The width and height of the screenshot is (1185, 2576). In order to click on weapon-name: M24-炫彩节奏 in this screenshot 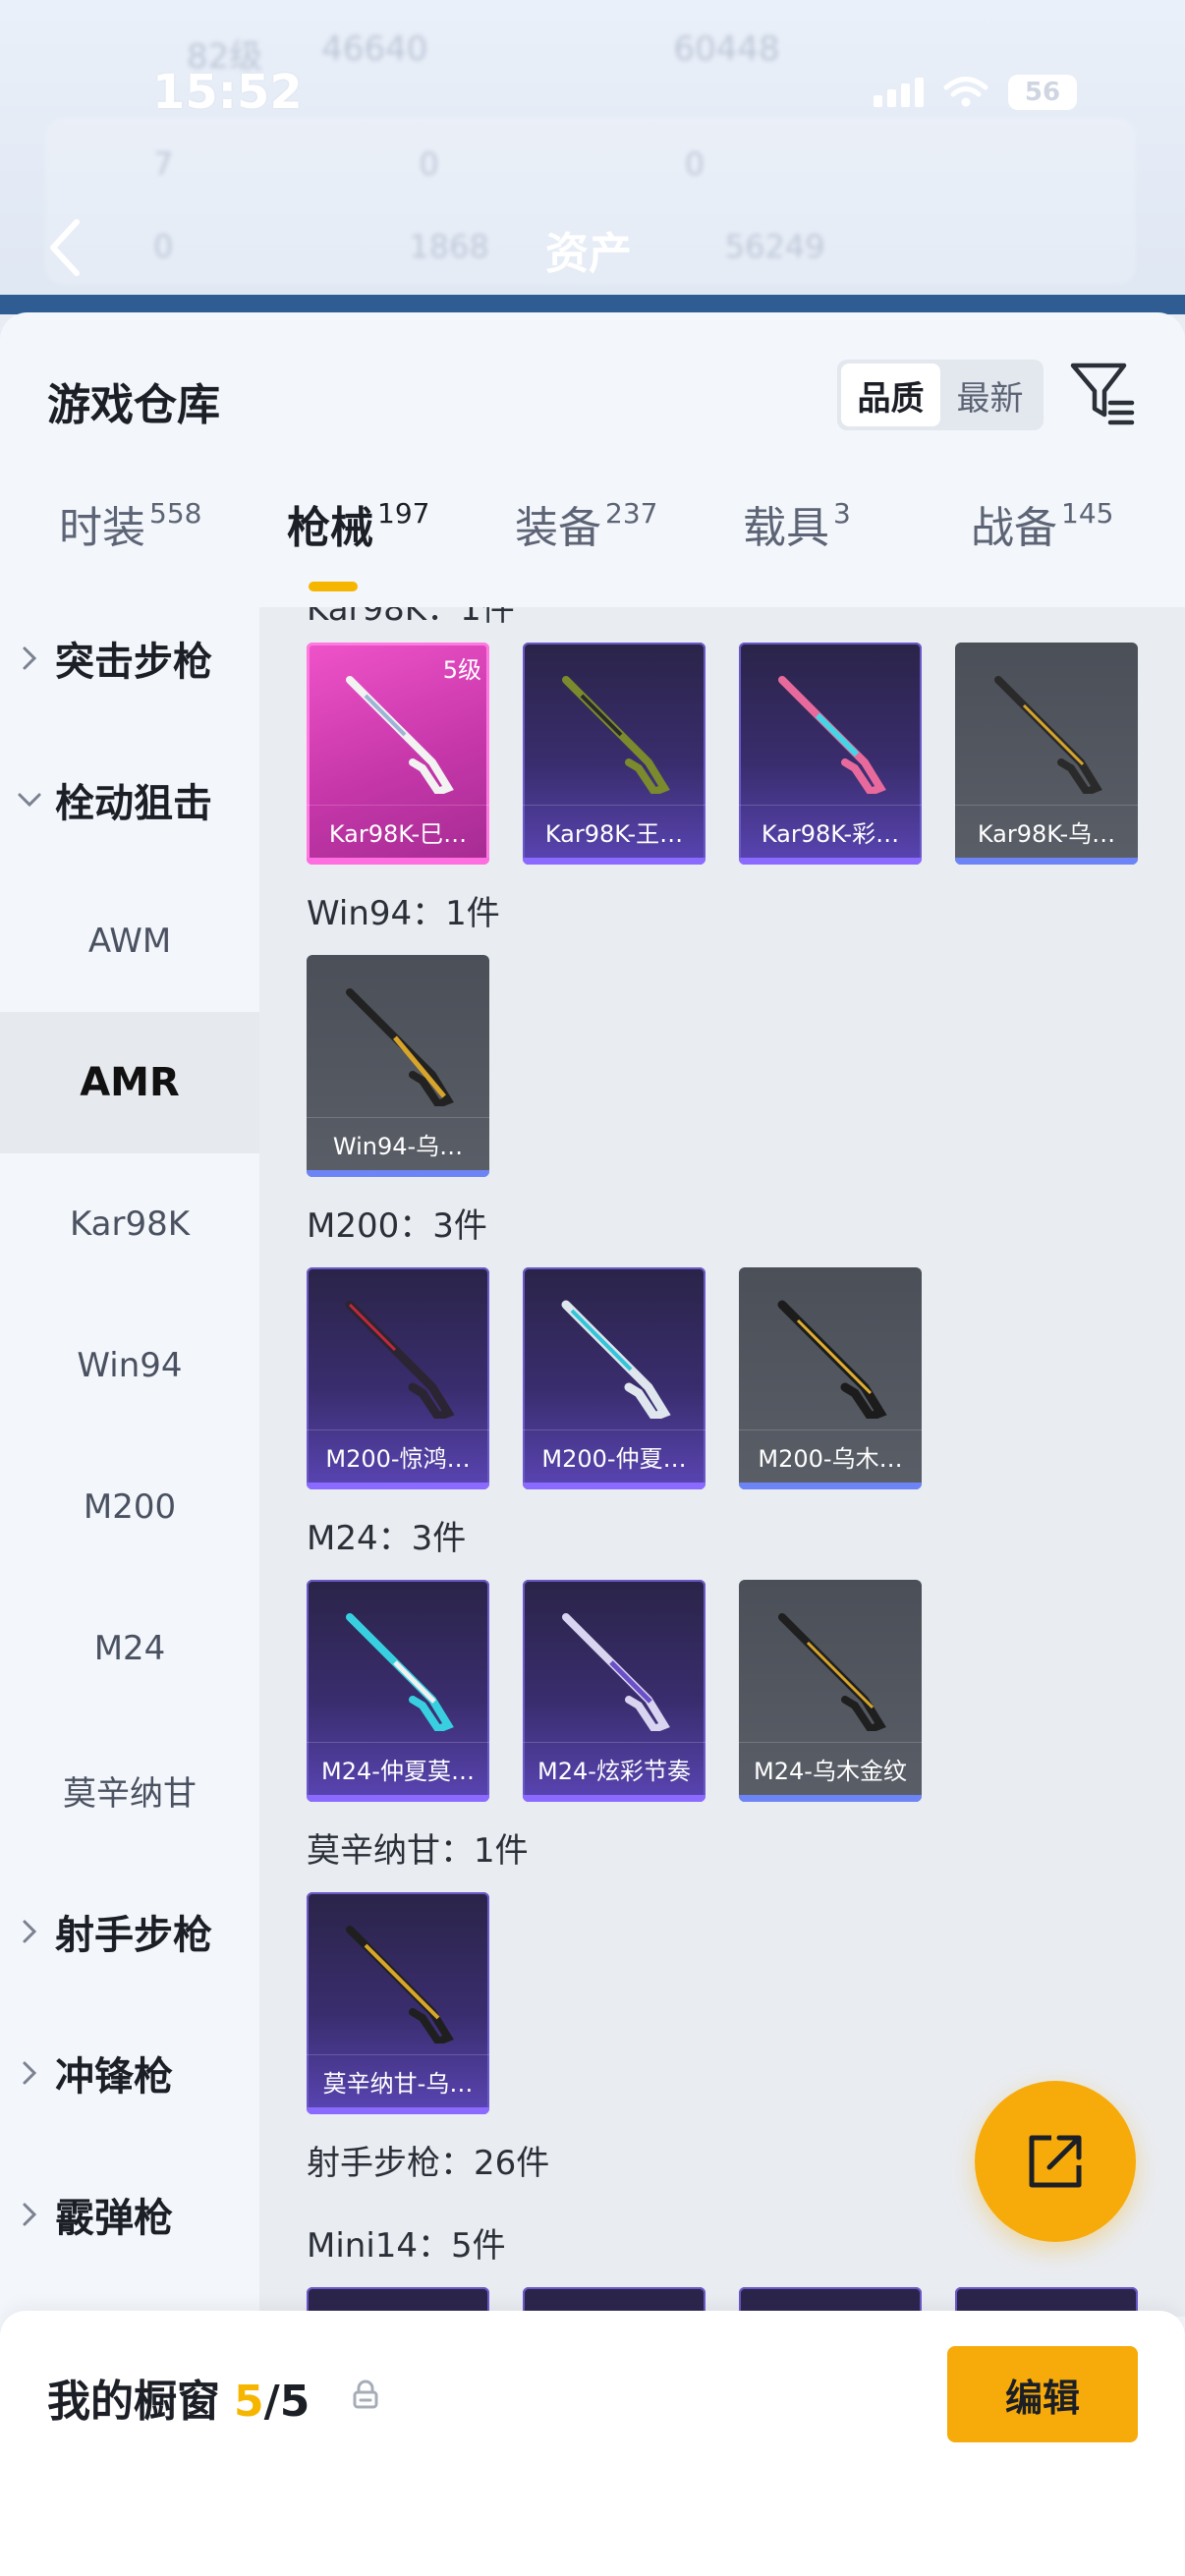, I will do `click(614, 1768)`.